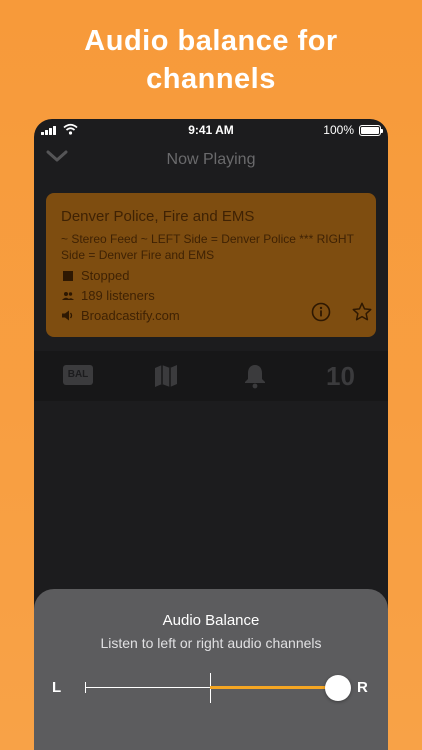 This screenshot has width=422, height=750. What do you see at coordinates (57, 687) in the screenshot?
I see `left-channel-label: L` at bounding box center [57, 687].